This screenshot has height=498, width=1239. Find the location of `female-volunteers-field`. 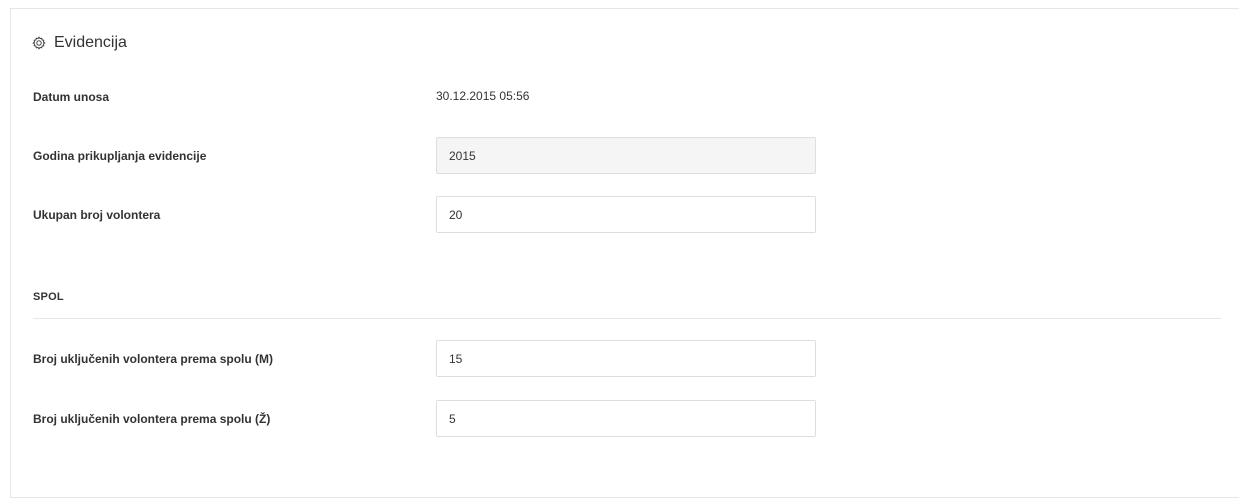

female-volunteers-field is located at coordinates (626, 418).